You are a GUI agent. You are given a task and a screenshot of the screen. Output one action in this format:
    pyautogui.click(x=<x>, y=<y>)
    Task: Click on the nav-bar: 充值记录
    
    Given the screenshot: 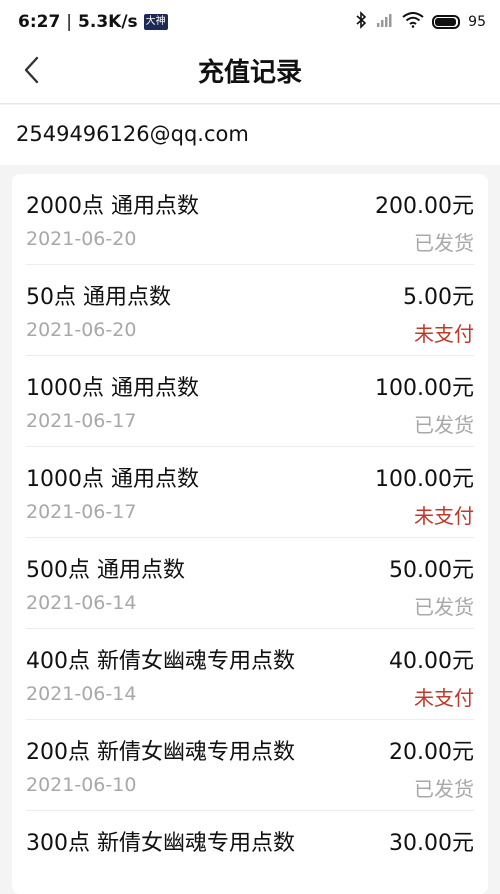 What is the action you would take?
    pyautogui.click(x=250, y=74)
    